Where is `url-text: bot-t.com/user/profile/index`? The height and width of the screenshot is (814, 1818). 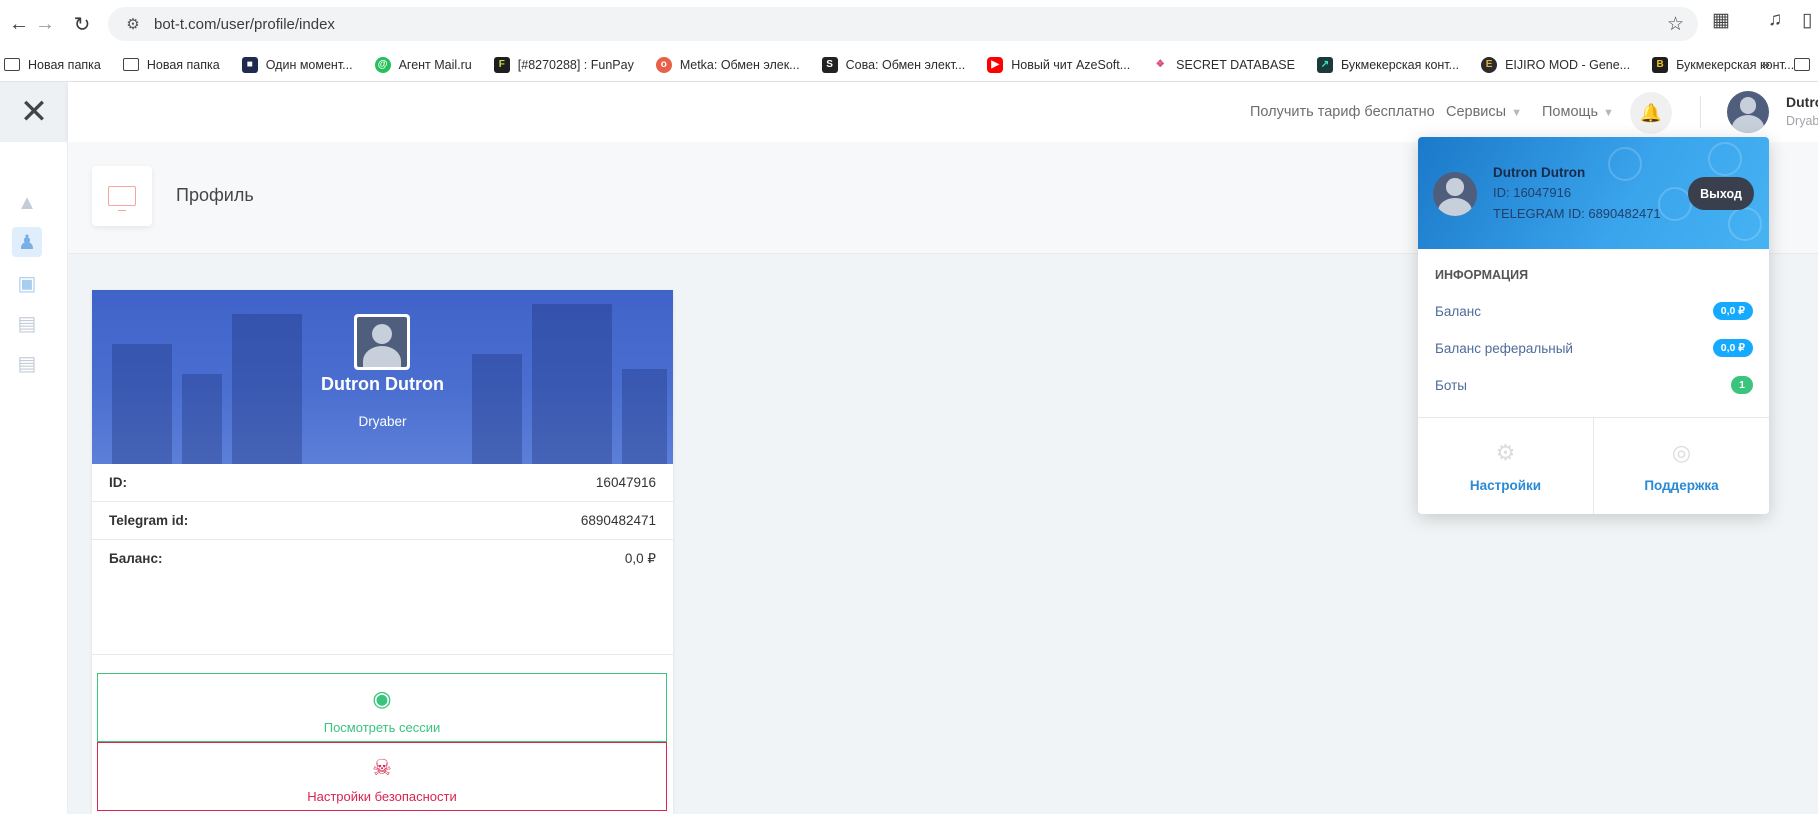 url-text: bot-t.com/user/profile/index is located at coordinates (244, 24).